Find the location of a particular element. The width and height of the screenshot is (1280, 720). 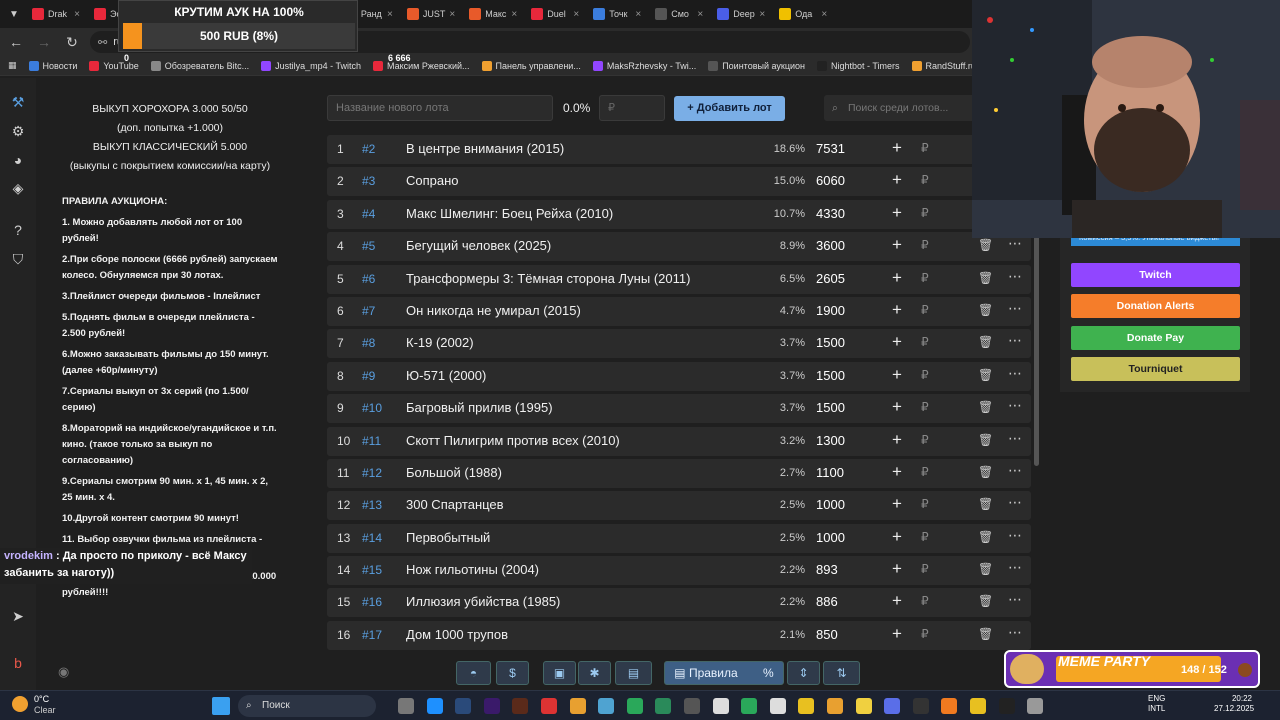

lot-row: 13 #14 Первобытный 2.5% 1000 + ₽ 🗑 ⋯ is located at coordinates (679, 538).